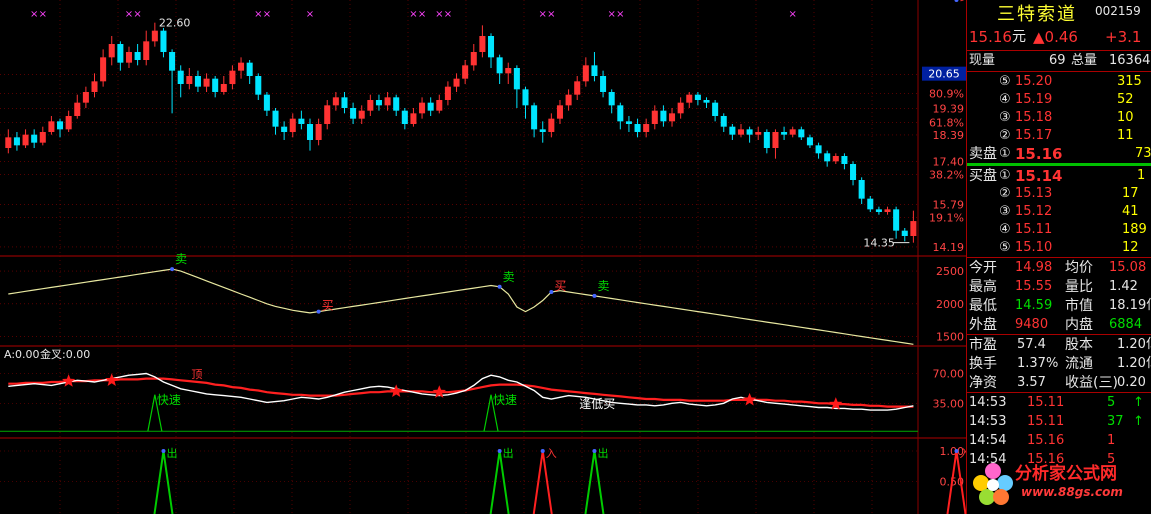  Describe the element at coordinates (1130, 305) in the screenshot. I see `stat-value: 18.19亿` at that location.